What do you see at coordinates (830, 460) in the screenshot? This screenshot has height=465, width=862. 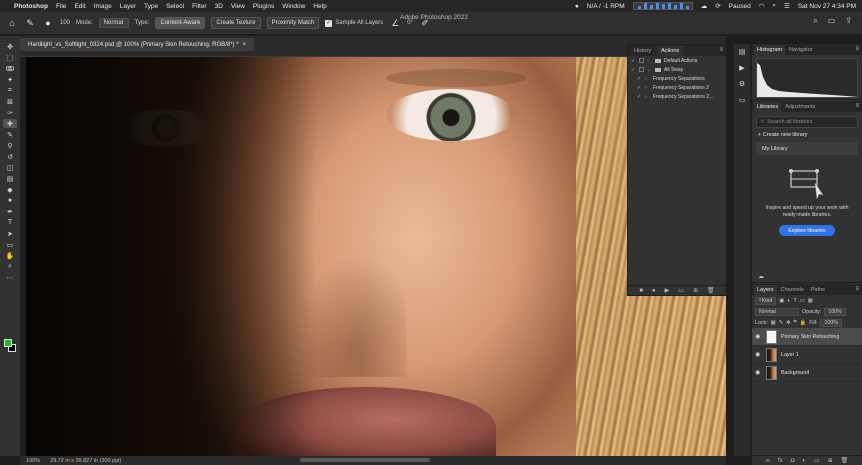 I see `new-layer-icon: ⊕` at bounding box center [830, 460].